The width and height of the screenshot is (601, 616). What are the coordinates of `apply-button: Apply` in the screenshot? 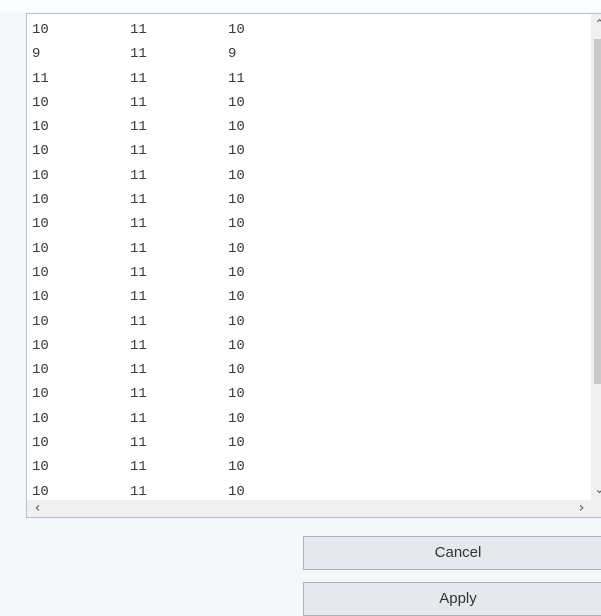 It's located at (452, 599).